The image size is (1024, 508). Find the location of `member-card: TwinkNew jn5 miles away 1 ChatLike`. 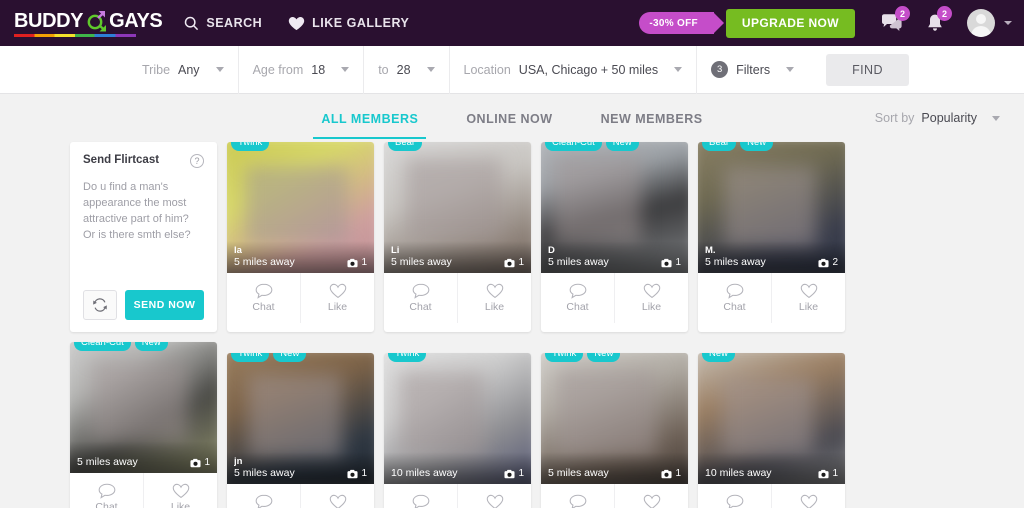

member-card: TwinkNew jn5 miles away 1 ChatLike is located at coordinates (300, 430).